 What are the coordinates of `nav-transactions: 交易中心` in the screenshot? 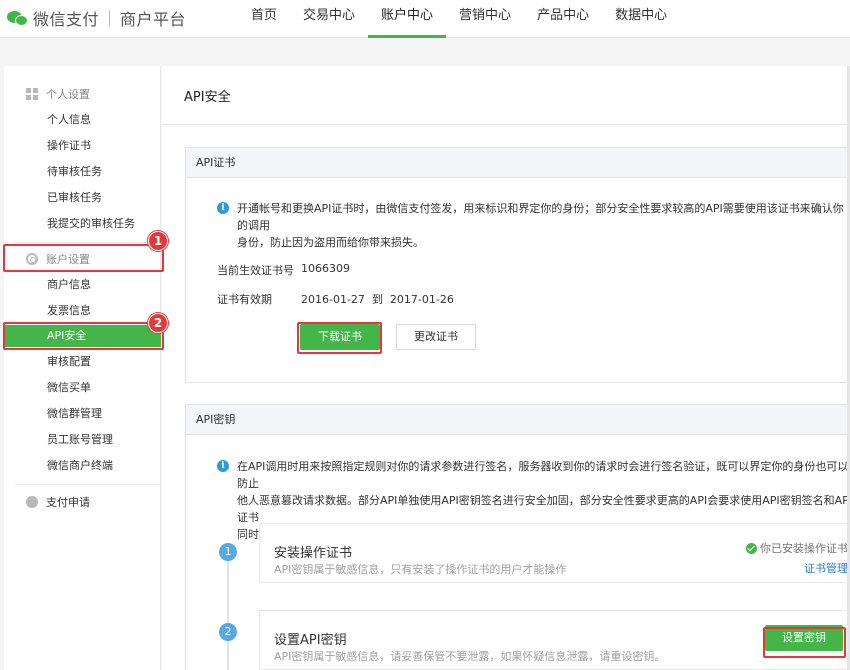 It's located at (329, 19).